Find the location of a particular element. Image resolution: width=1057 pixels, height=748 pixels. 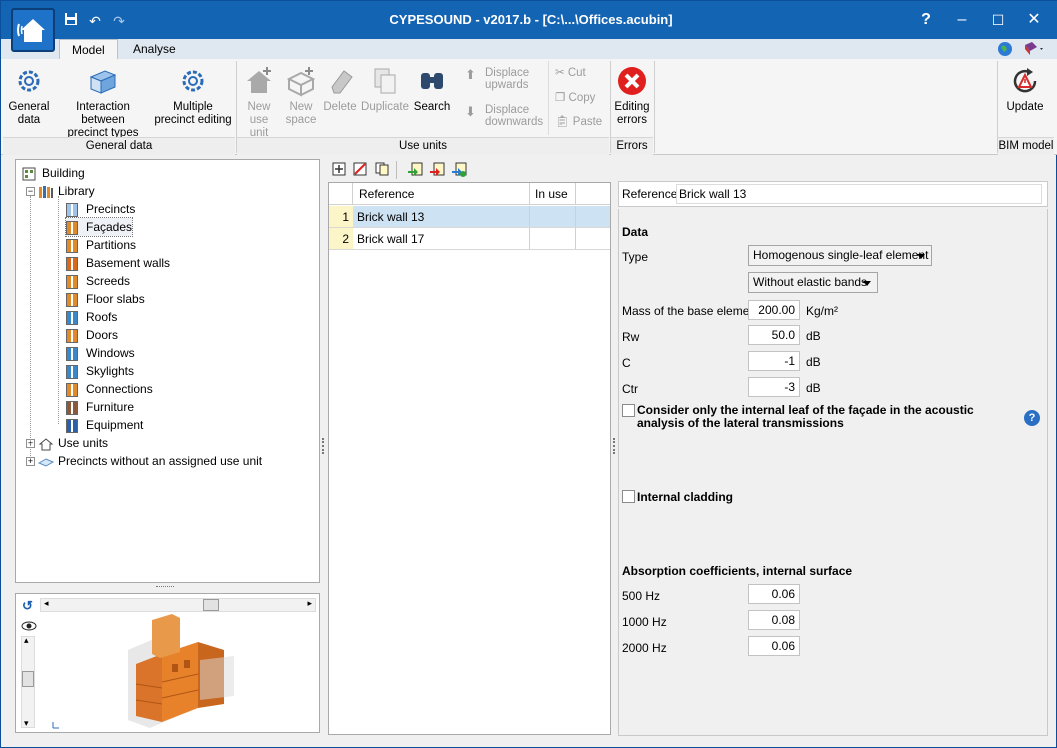

tree-item-connections: Connections is located at coordinates (109, 389).